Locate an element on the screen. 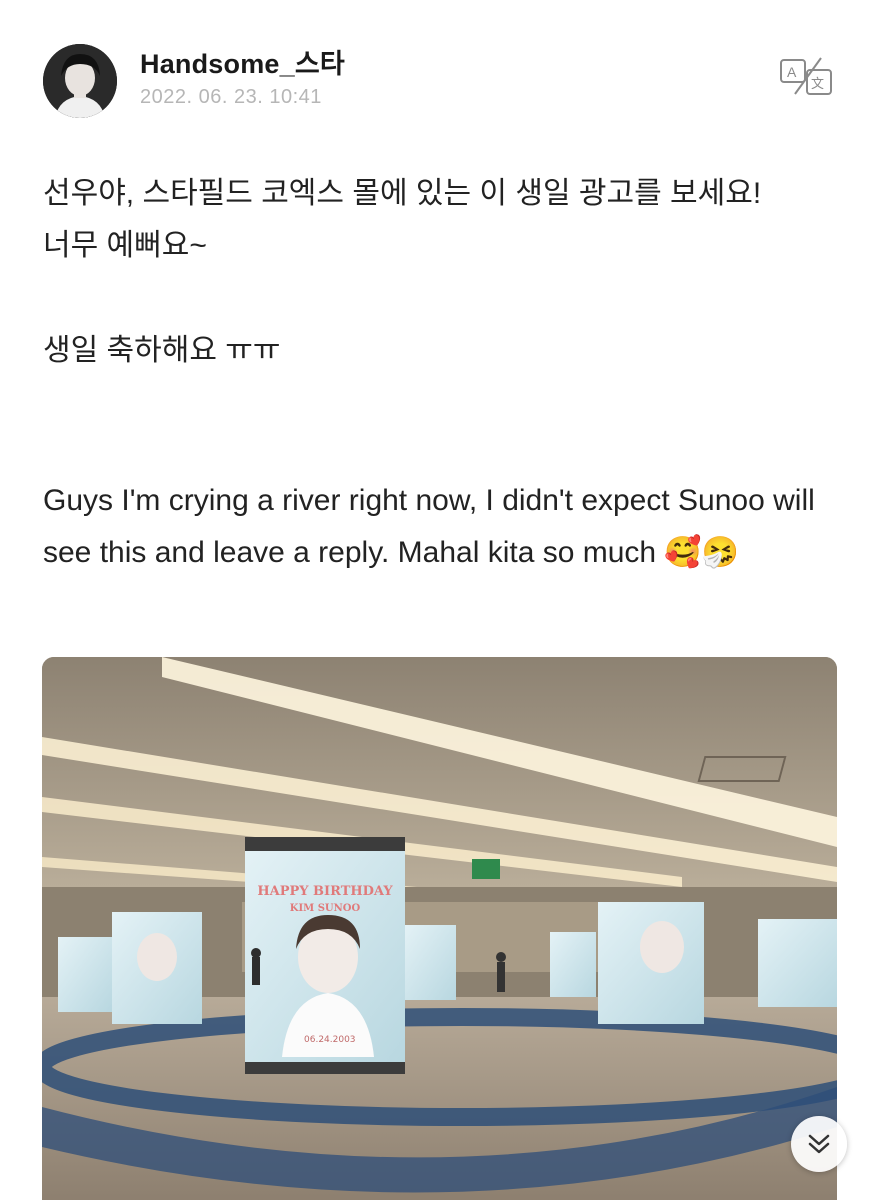 Image resolution: width=880 pixels, height=1200 pixels. post-paragraph-birthday: 생일 축하해요 ㅠㅠ is located at coordinates (162, 350).